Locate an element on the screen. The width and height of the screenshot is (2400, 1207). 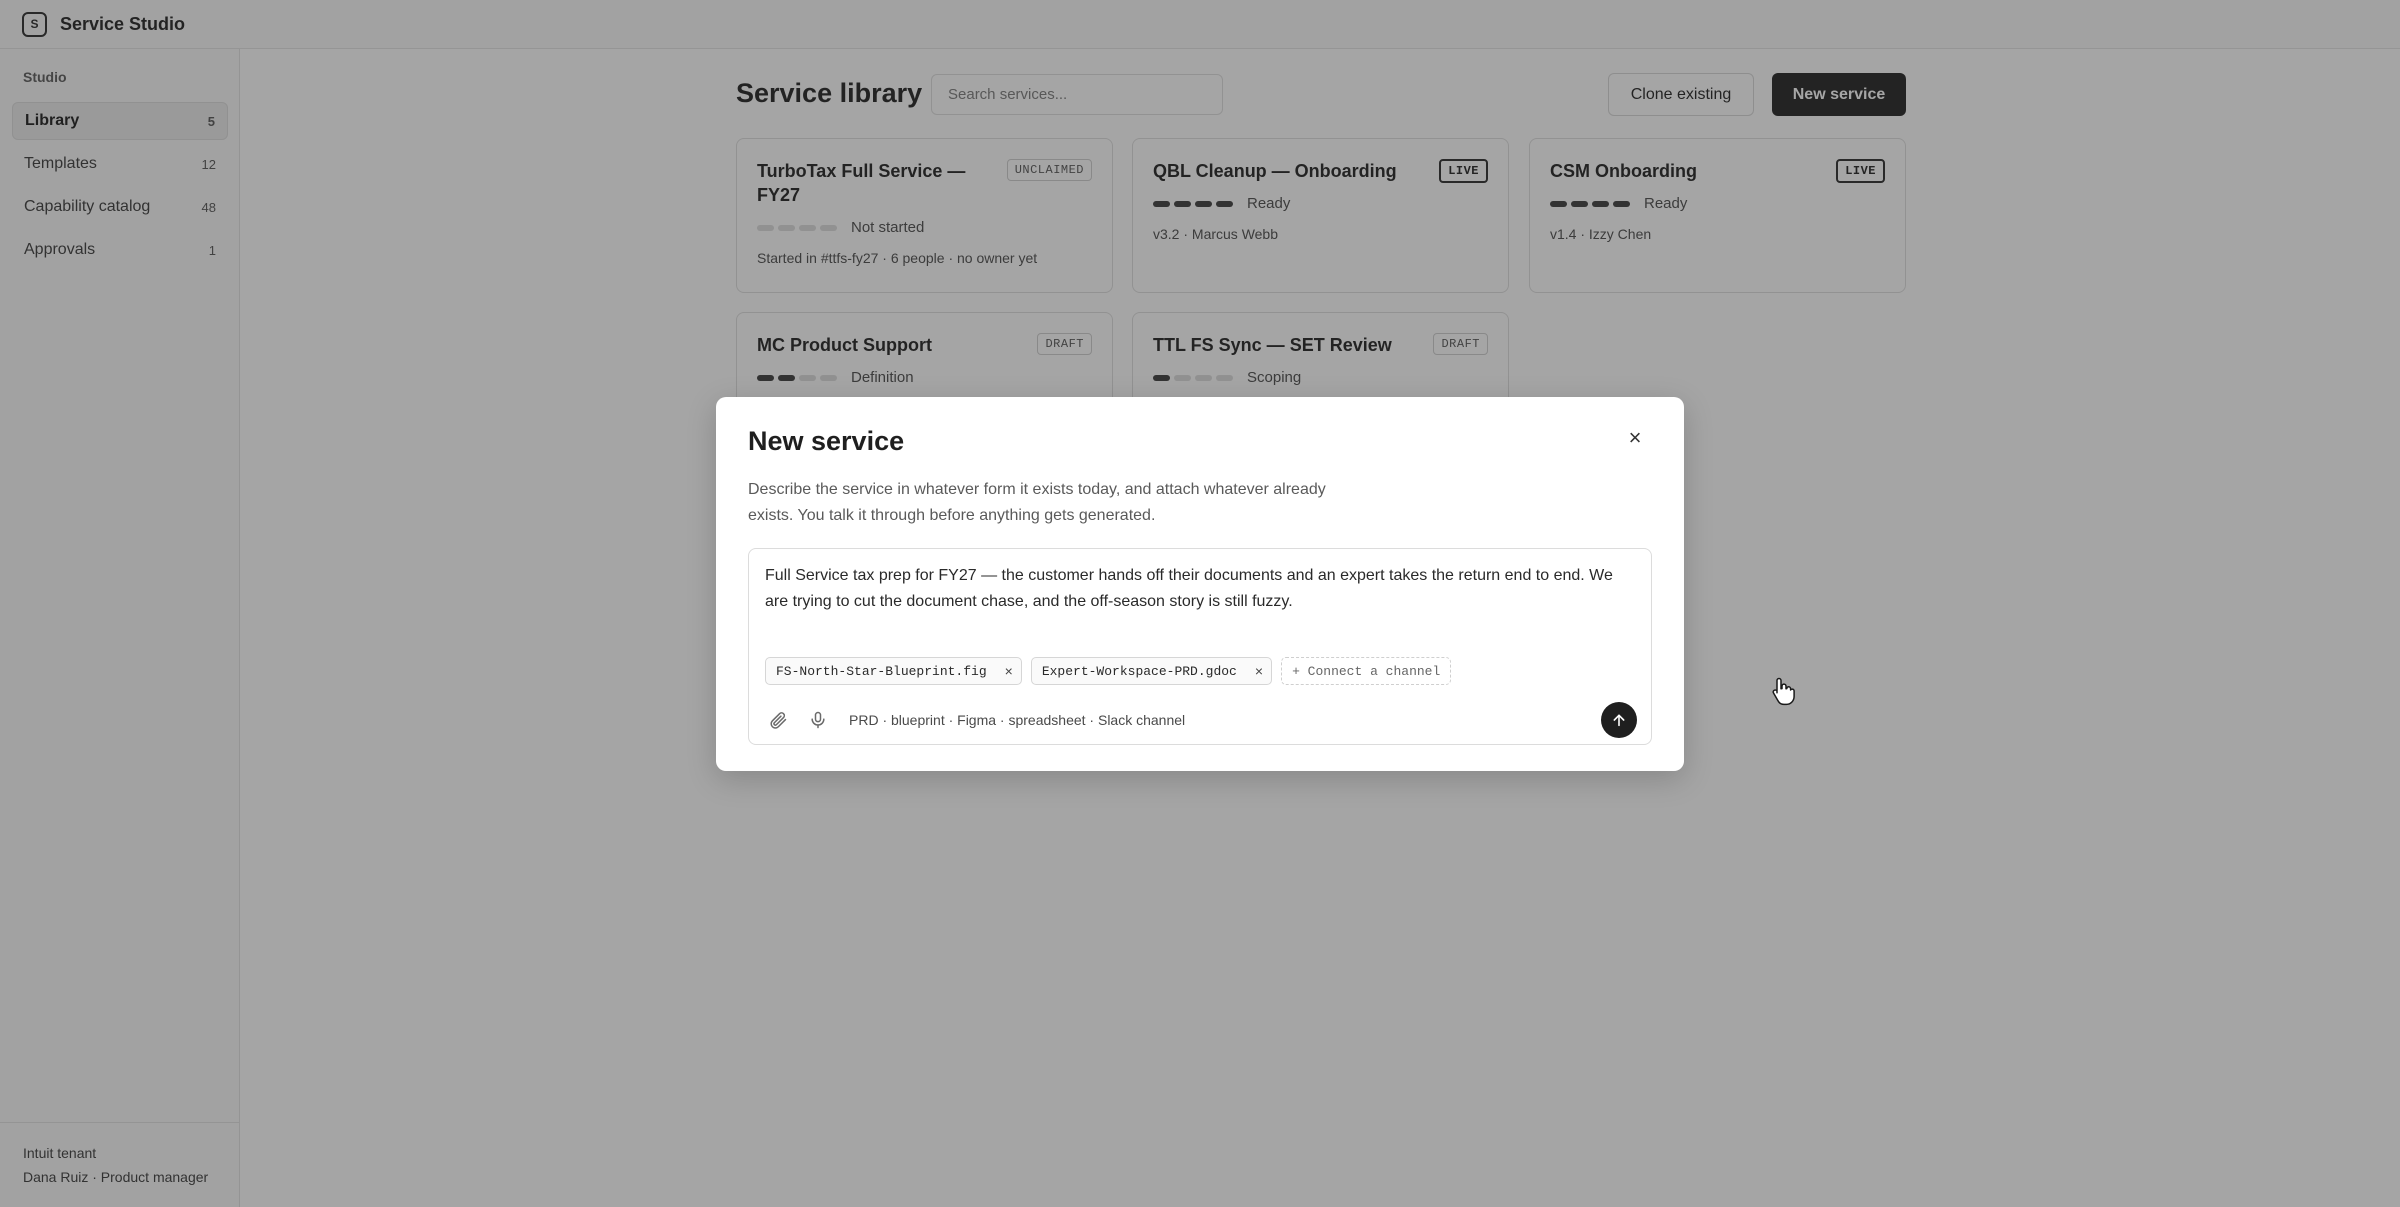
hand-pointer-icon is located at coordinates (1783, 691).